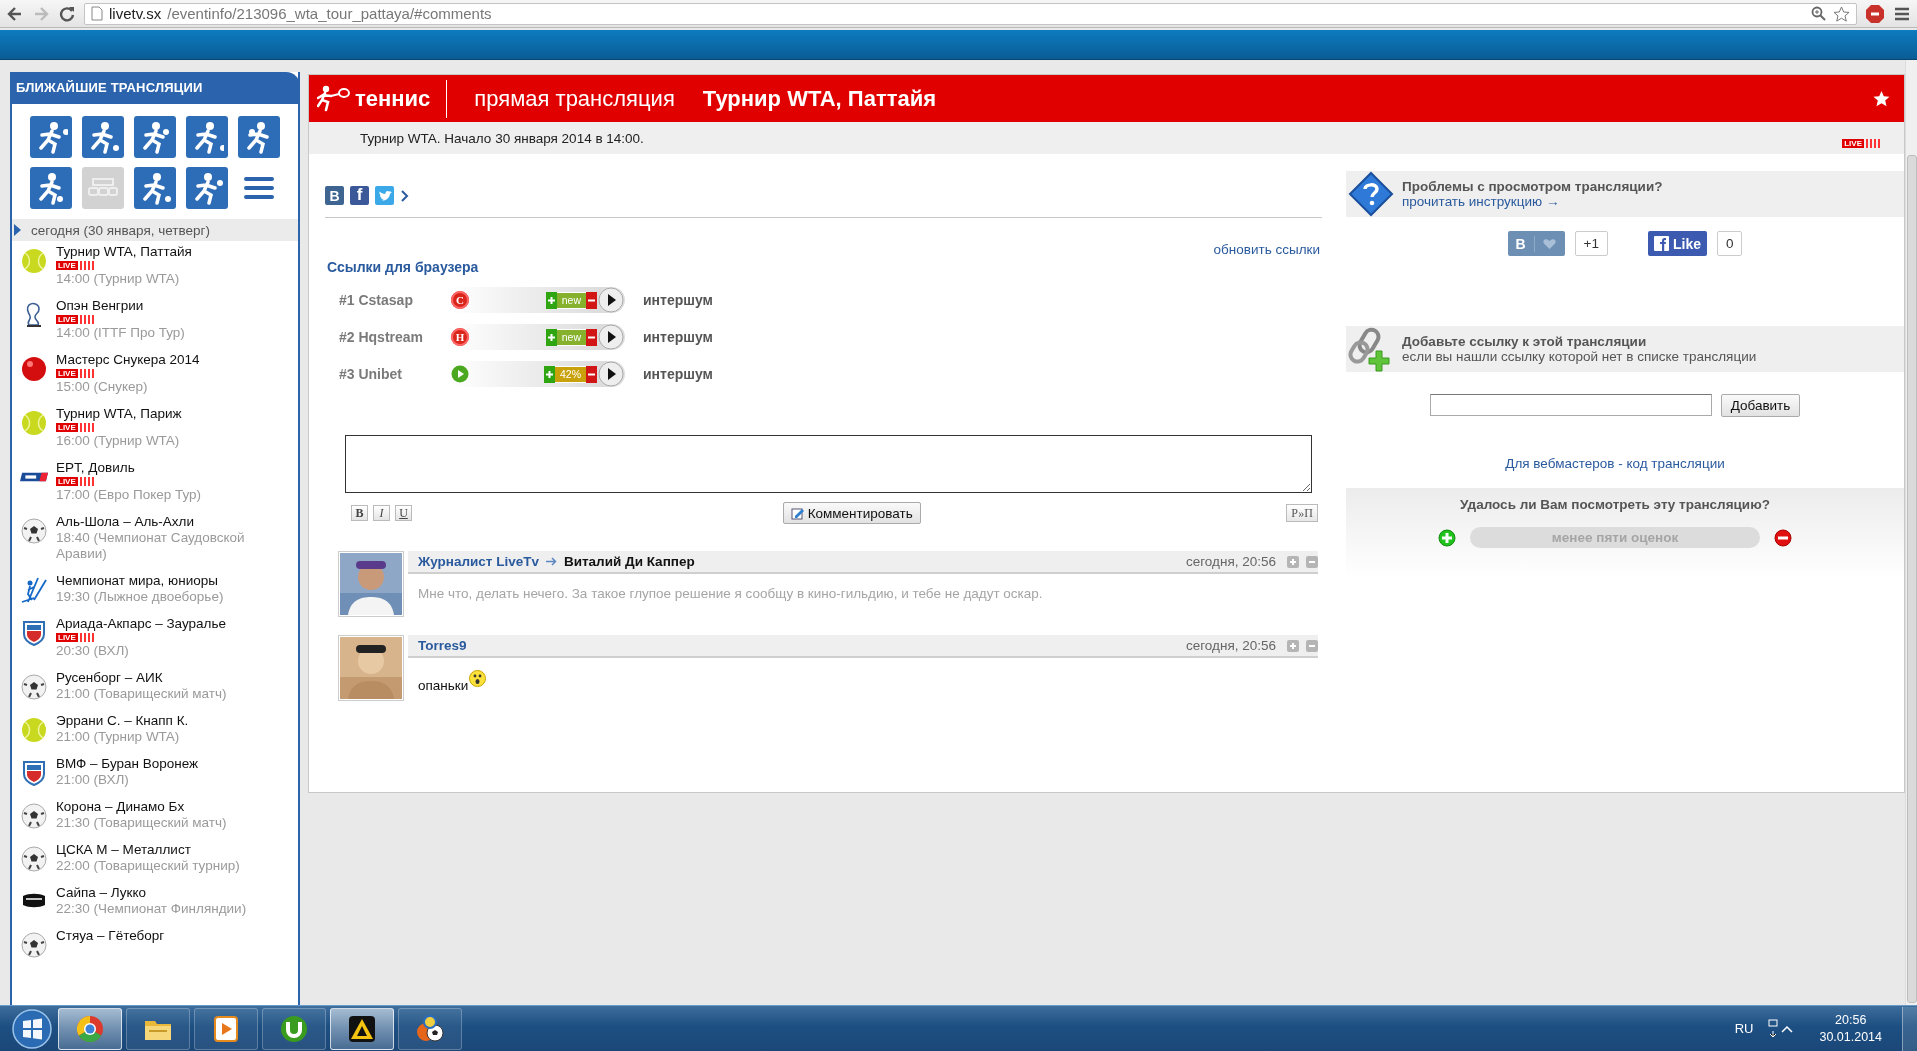 This screenshot has height=1051, width=1917. Describe the element at coordinates (1819, 13) in the screenshot. I see `zoom-icon` at that location.